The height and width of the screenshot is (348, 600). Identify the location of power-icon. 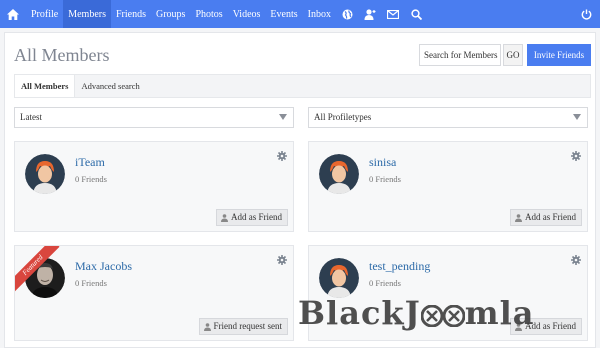
(586, 14).